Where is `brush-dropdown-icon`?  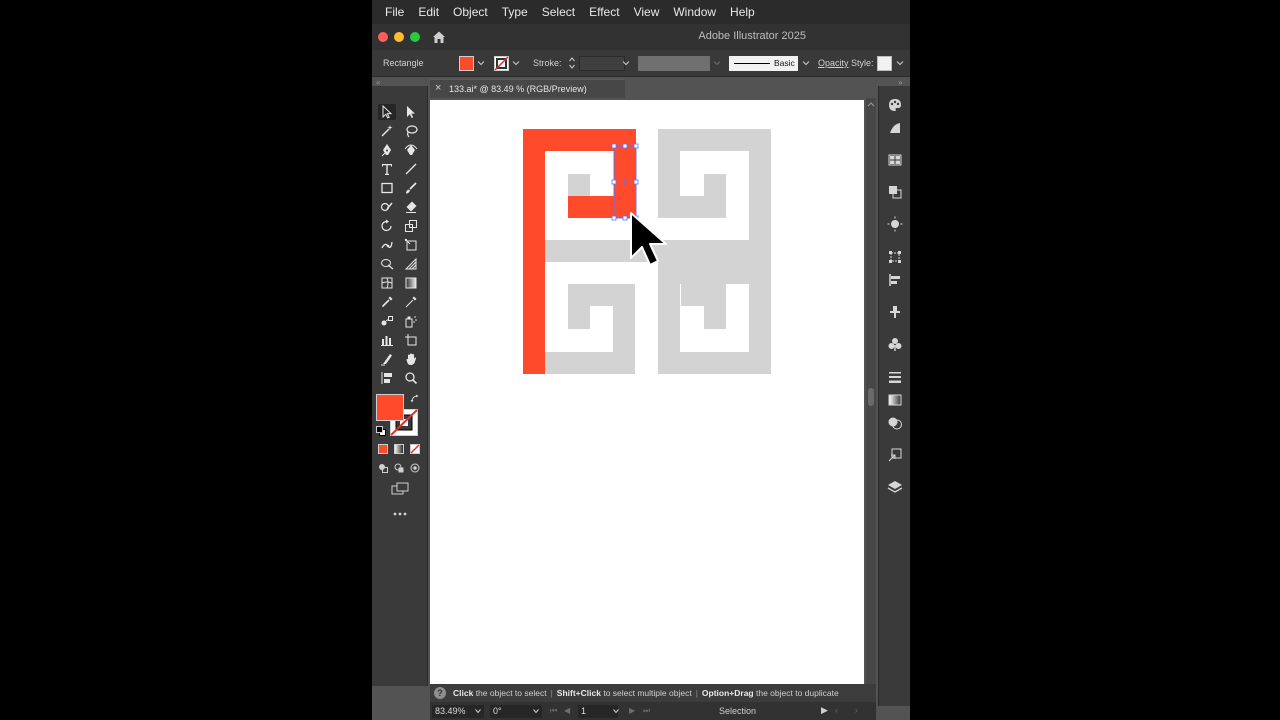
brush-dropdown-icon is located at coordinates (806, 63).